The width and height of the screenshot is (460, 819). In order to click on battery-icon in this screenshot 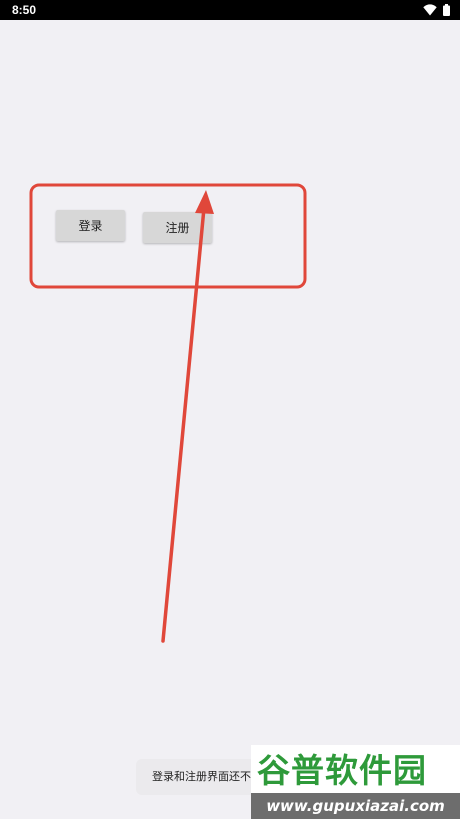, I will do `click(446, 10)`.